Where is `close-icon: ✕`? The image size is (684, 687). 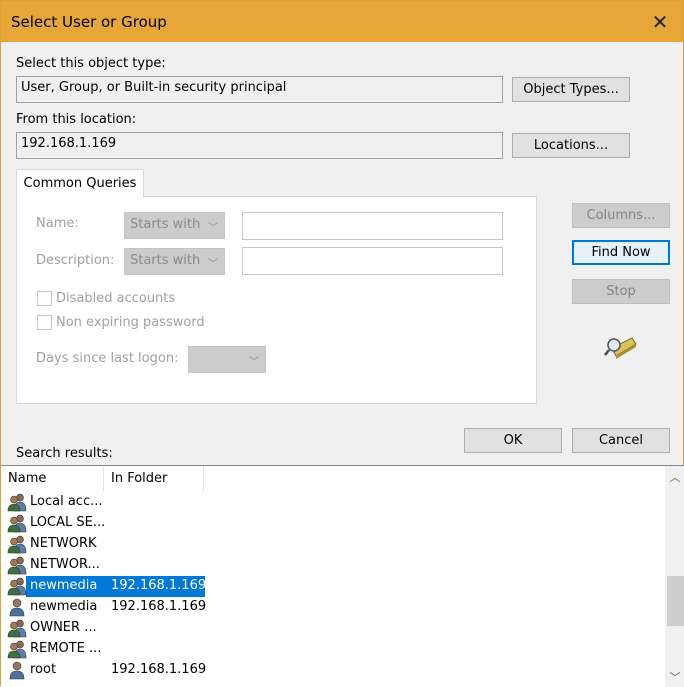
close-icon: ✕ is located at coordinates (660, 21).